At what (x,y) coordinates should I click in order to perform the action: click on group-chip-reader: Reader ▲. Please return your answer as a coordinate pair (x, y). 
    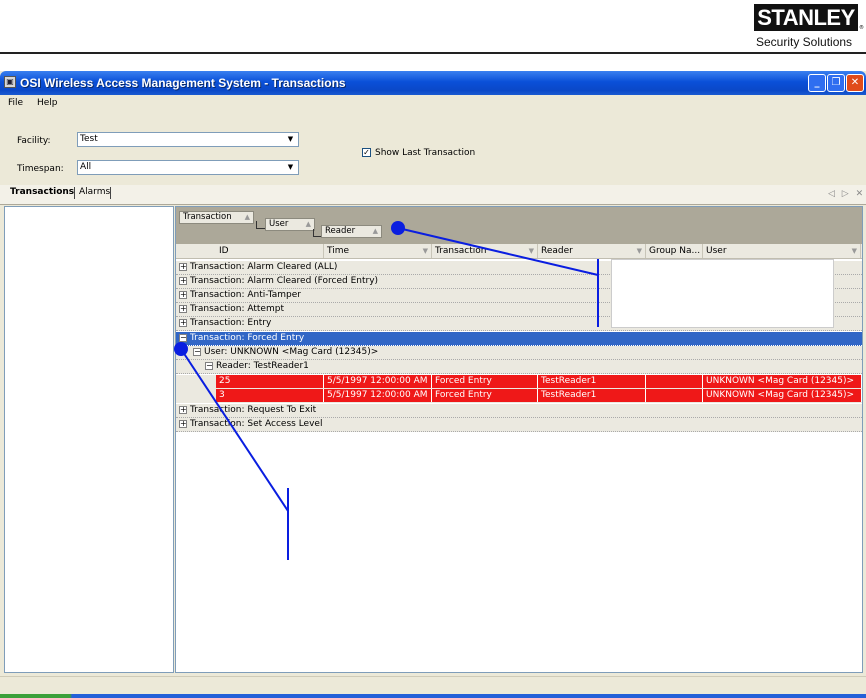
    Looking at the image, I should click on (351, 231).